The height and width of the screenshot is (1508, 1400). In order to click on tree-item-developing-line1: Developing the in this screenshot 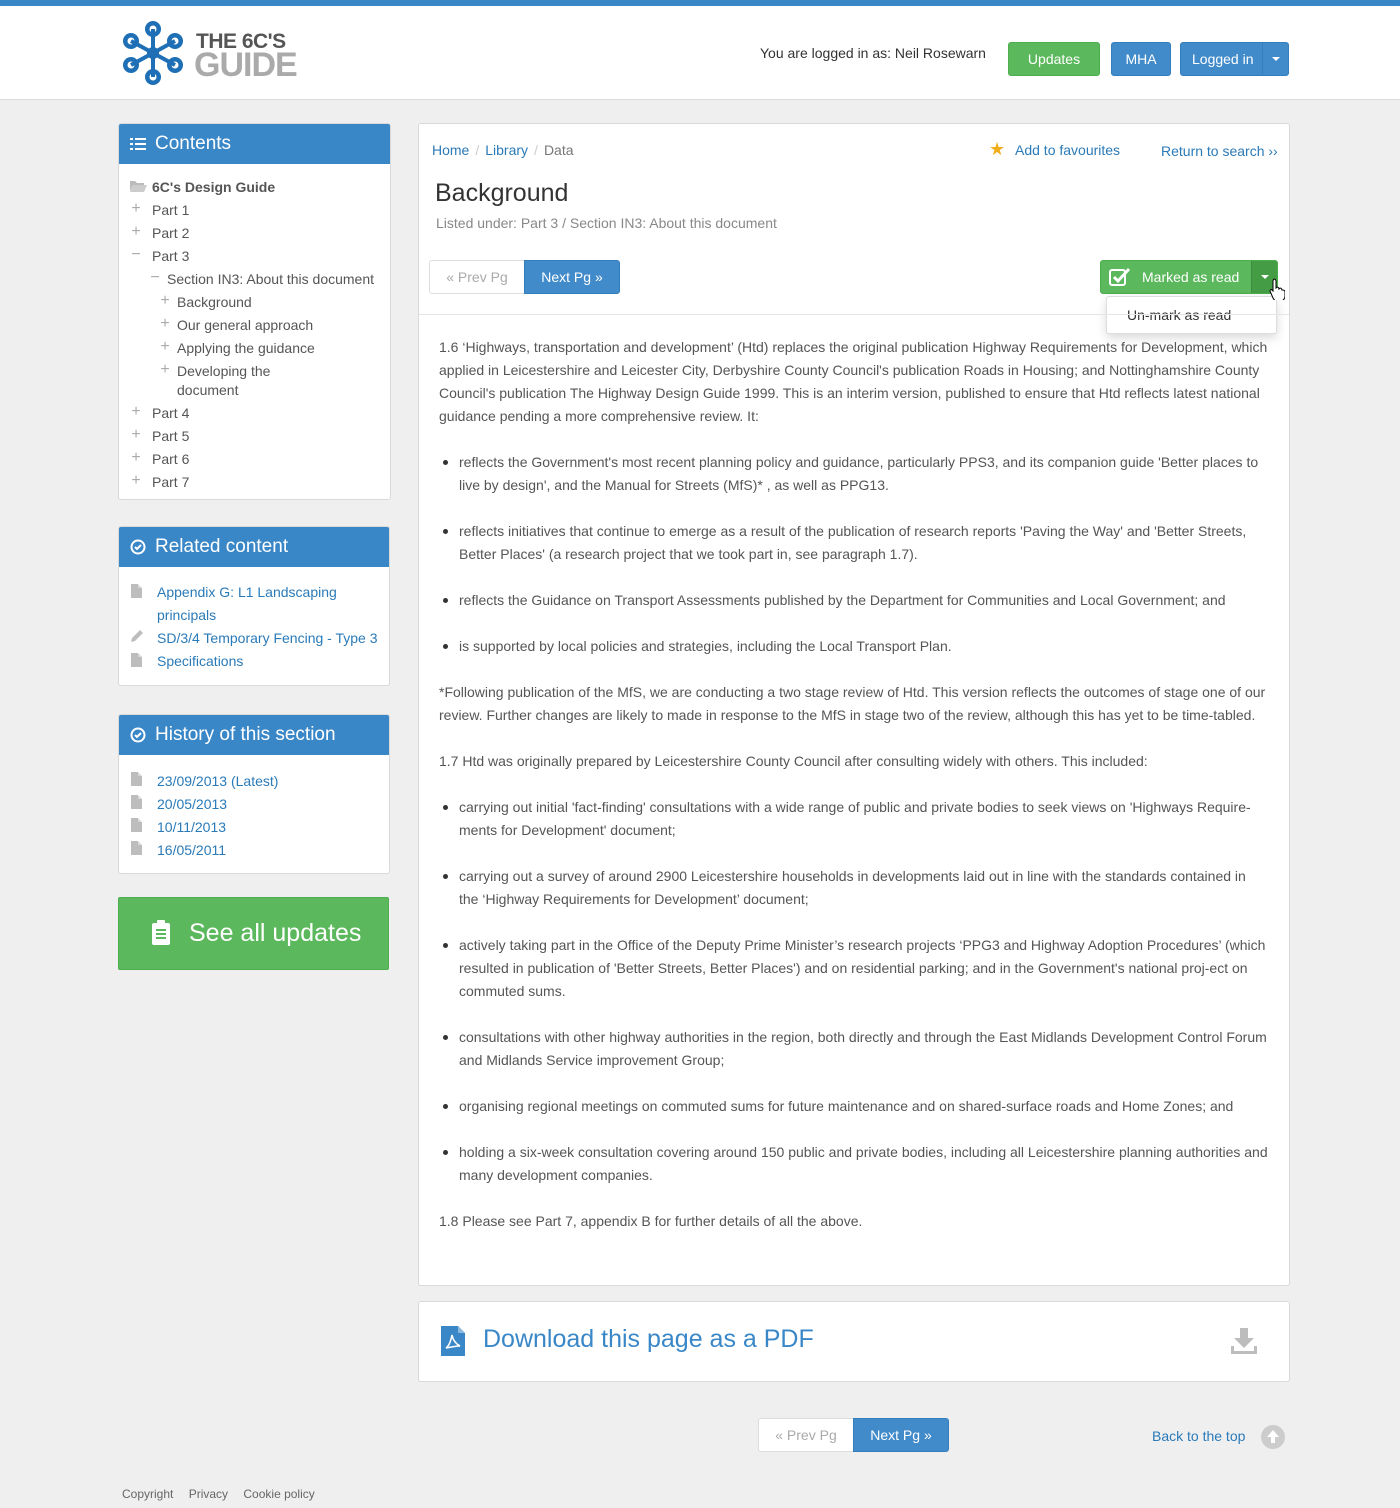, I will do `click(223, 371)`.